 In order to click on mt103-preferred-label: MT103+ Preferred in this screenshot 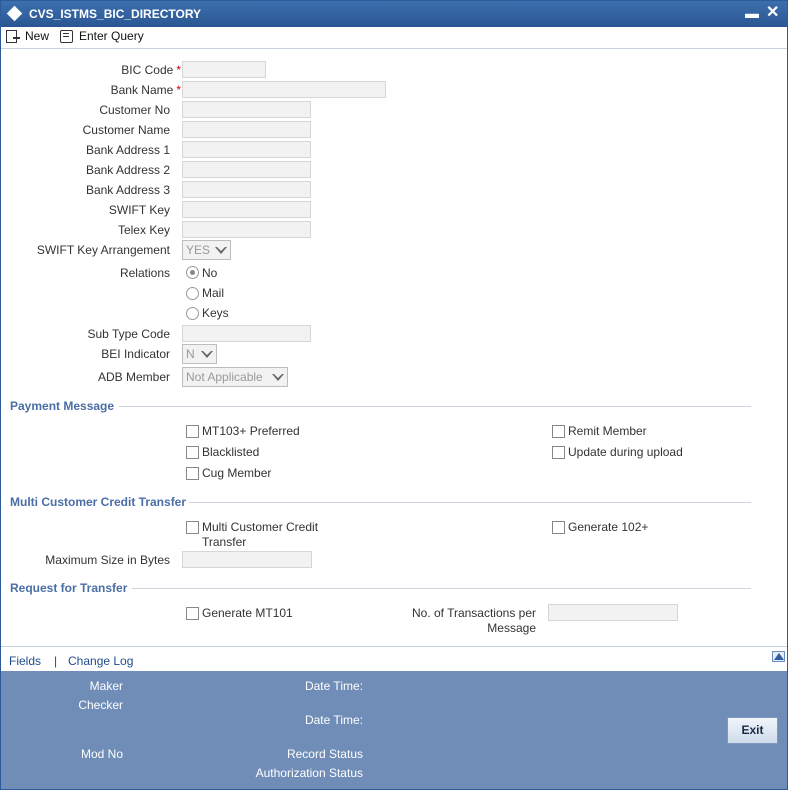, I will do `click(251, 431)`.